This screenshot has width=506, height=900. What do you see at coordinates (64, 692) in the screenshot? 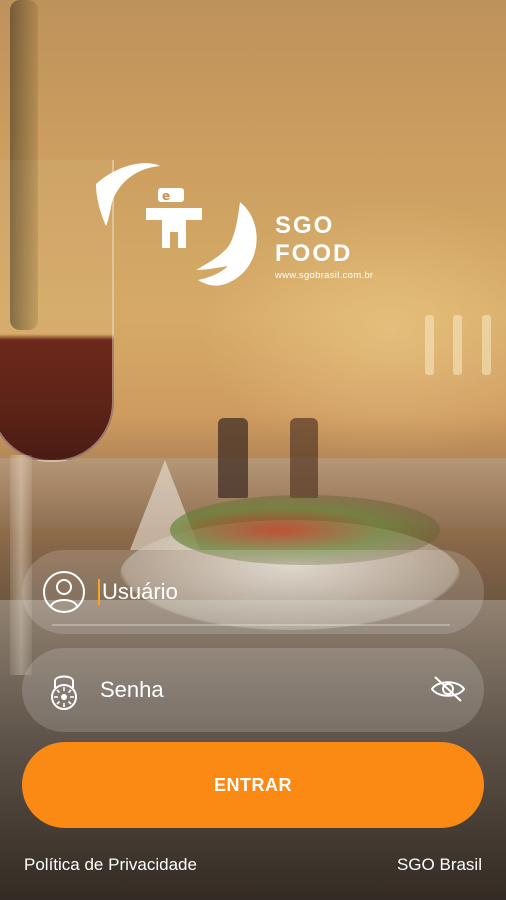
I see `padlock-icon` at bounding box center [64, 692].